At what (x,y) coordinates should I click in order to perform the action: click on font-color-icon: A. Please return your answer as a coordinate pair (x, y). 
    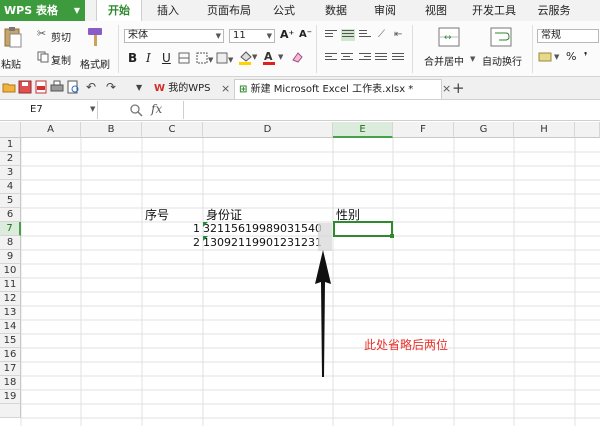
    Looking at the image, I should click on (270, 57).